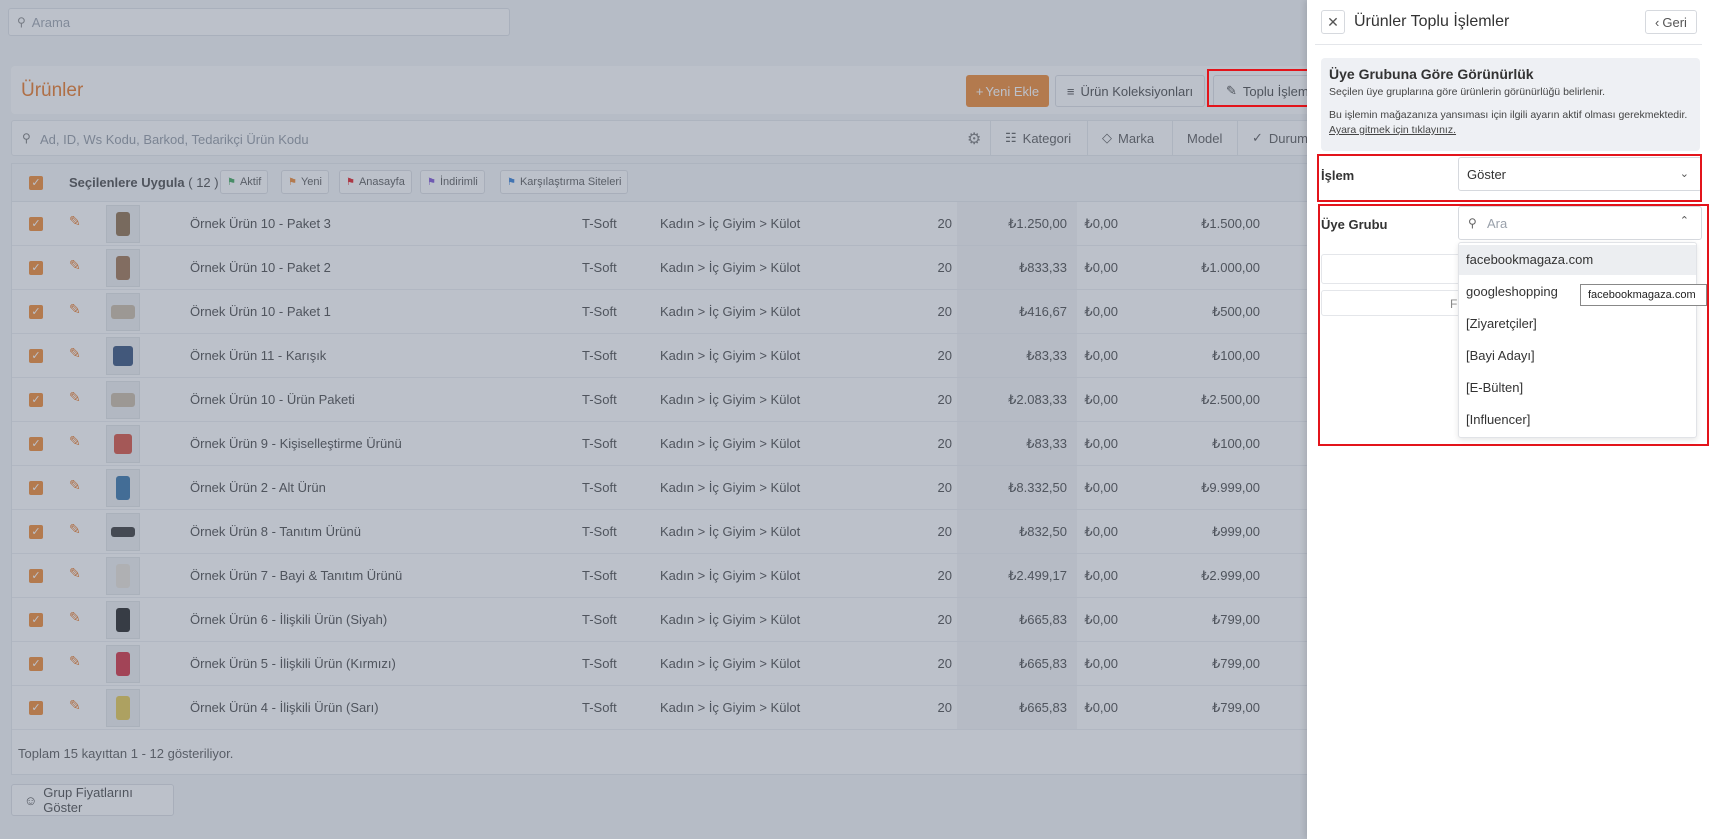  Describe the element at coordinates (1432, 21) in the screenshot. I see `panel-title: Ürünler Toplu İşlemler` at that location.